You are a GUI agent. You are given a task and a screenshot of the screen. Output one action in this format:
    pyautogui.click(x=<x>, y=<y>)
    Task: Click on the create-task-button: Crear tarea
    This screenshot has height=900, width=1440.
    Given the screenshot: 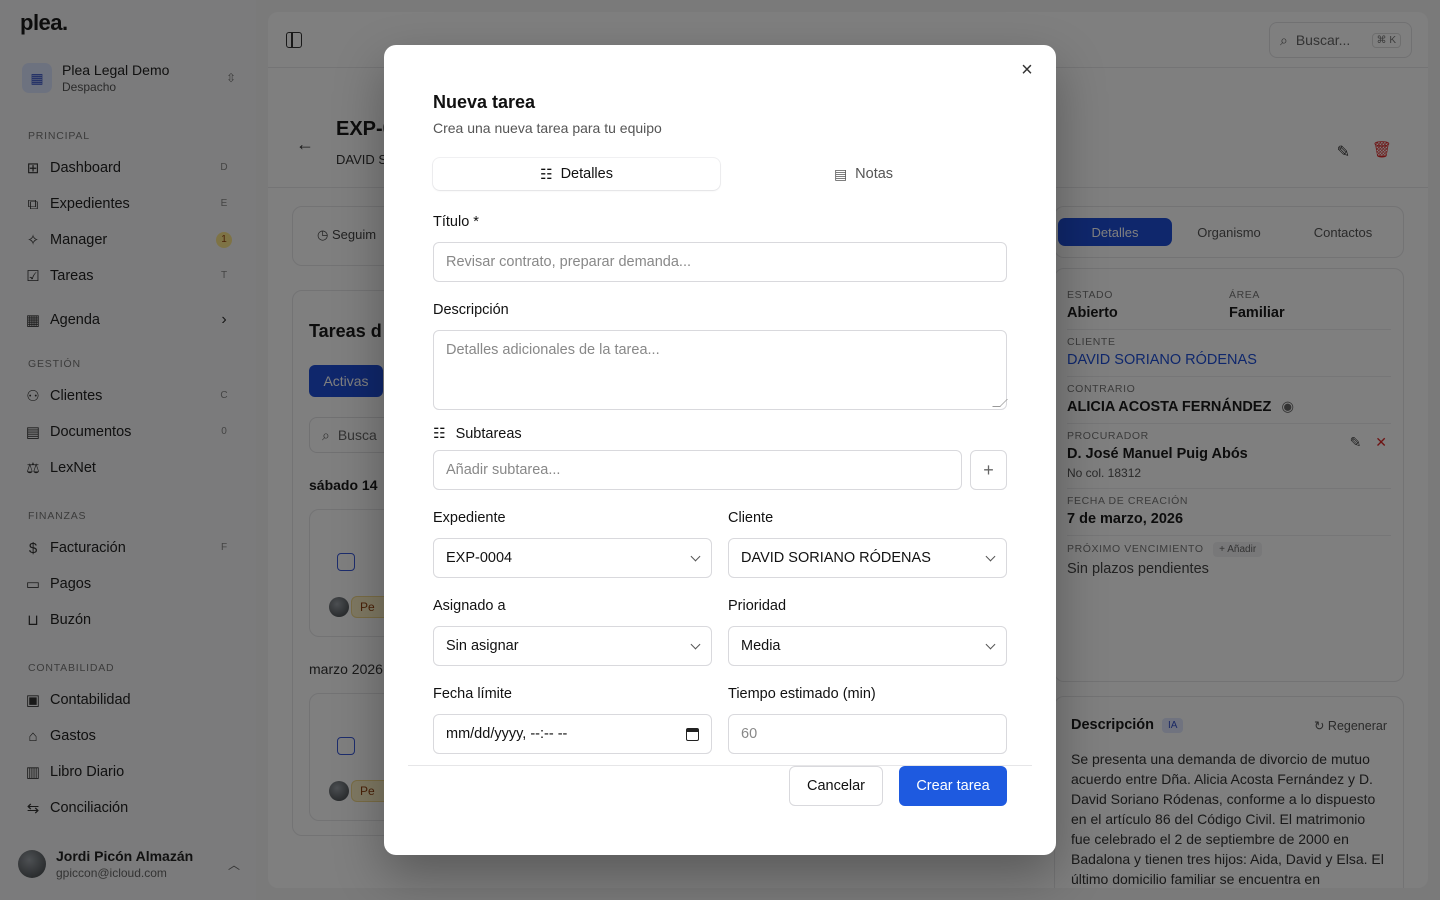 What is the action you would take?
    pyautogui.click(x=953, y=786)
    